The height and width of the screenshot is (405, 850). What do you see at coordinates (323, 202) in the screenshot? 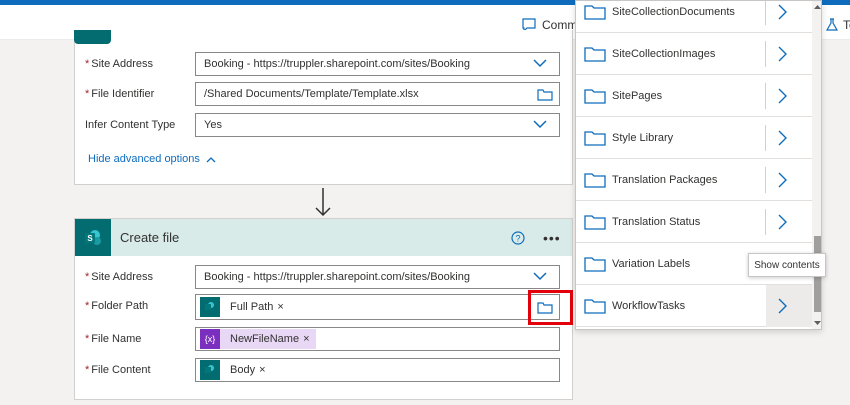
I see `flow-arrow-icon` at bounding box center [323, 202].